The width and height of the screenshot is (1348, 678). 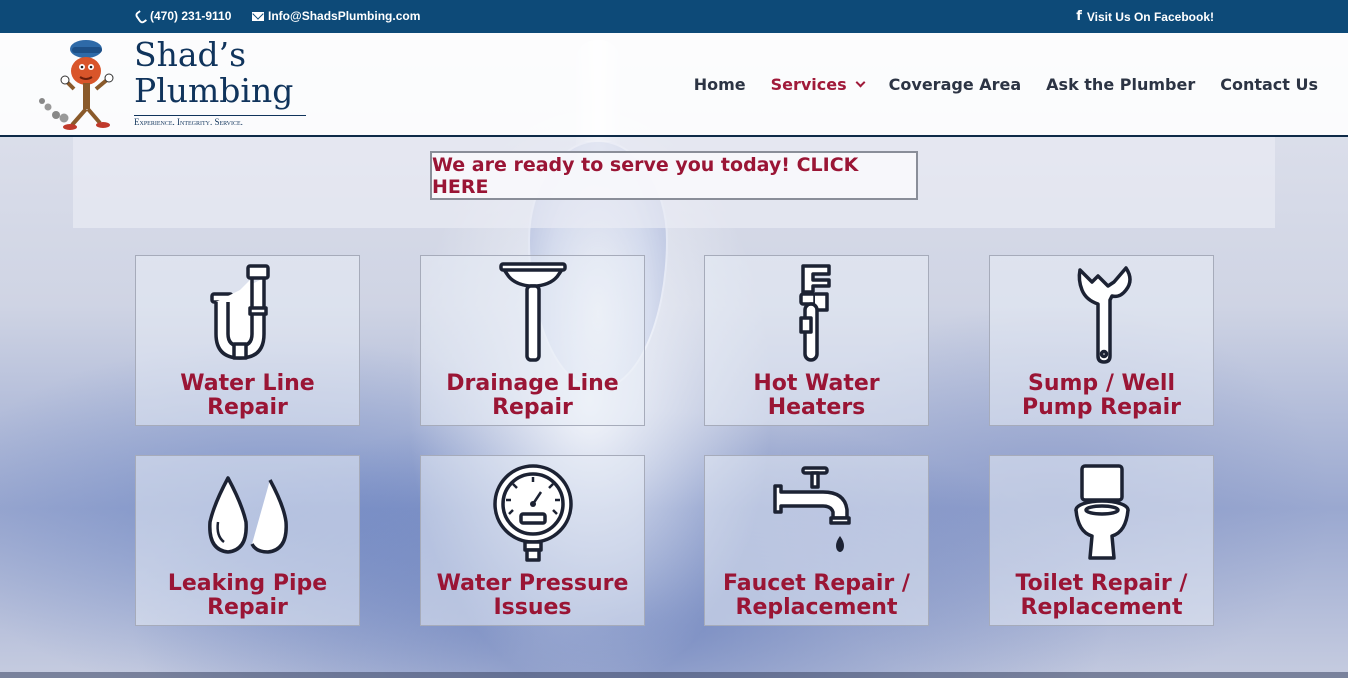 What do you see at coordinates (141, 16) in the screenshot?
I see `phone-icon` at bounding box center [141, 16].